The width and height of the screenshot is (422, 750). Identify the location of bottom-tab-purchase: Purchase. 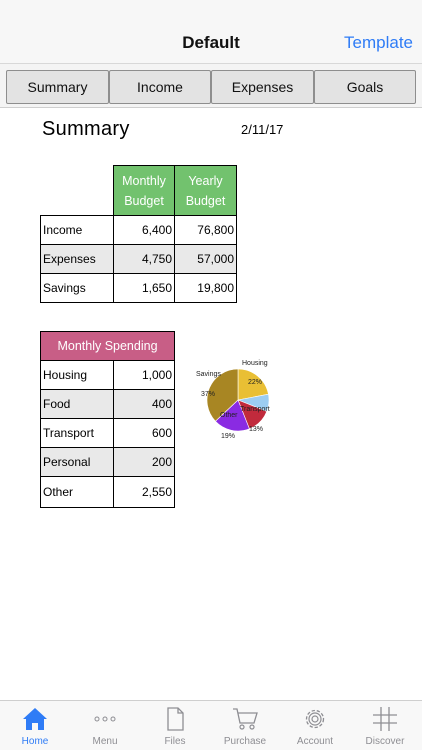
(245, 725).